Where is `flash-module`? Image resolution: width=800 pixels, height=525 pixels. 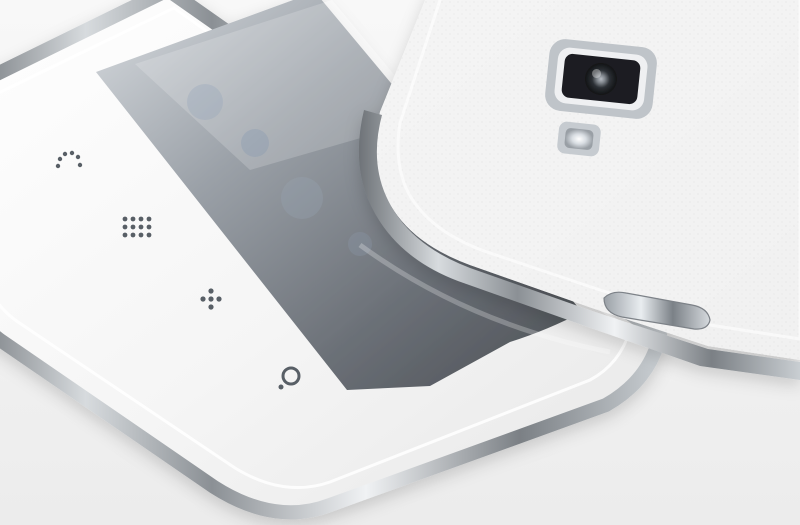
flash-module is located at coordinates (579, 139).